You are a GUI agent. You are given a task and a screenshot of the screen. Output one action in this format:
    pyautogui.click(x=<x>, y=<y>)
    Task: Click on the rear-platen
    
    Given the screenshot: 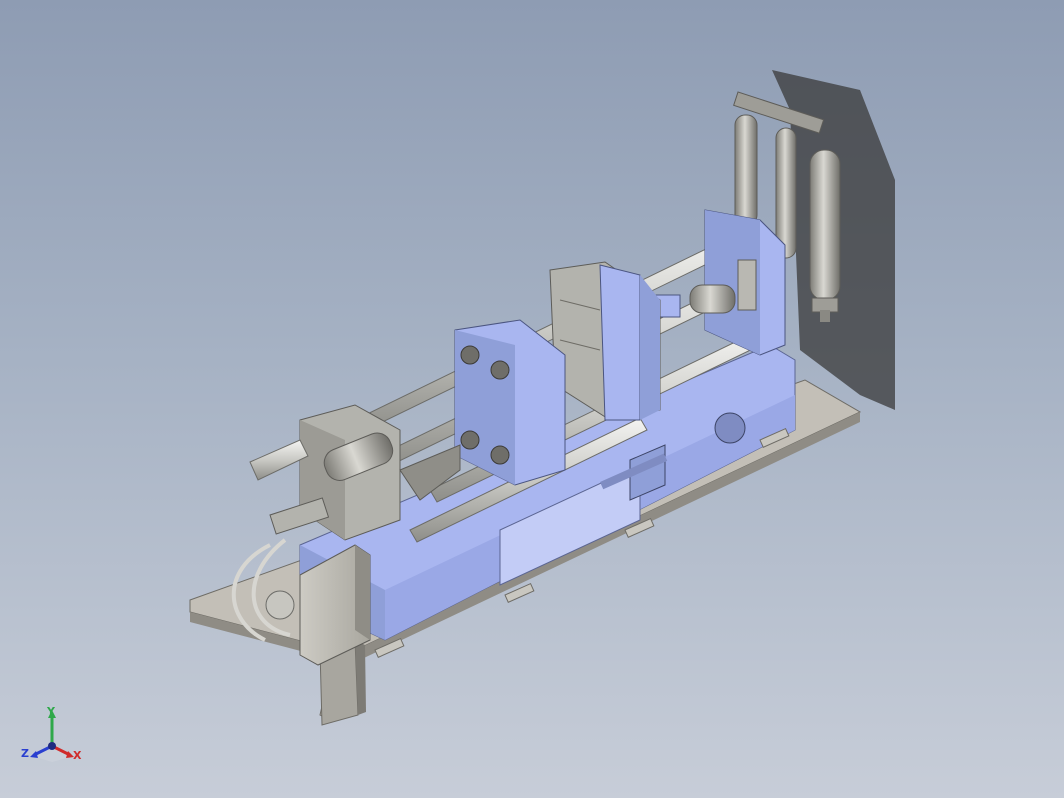 What is the action you would take?
    pyautogui.click(x=745, y=282)
    